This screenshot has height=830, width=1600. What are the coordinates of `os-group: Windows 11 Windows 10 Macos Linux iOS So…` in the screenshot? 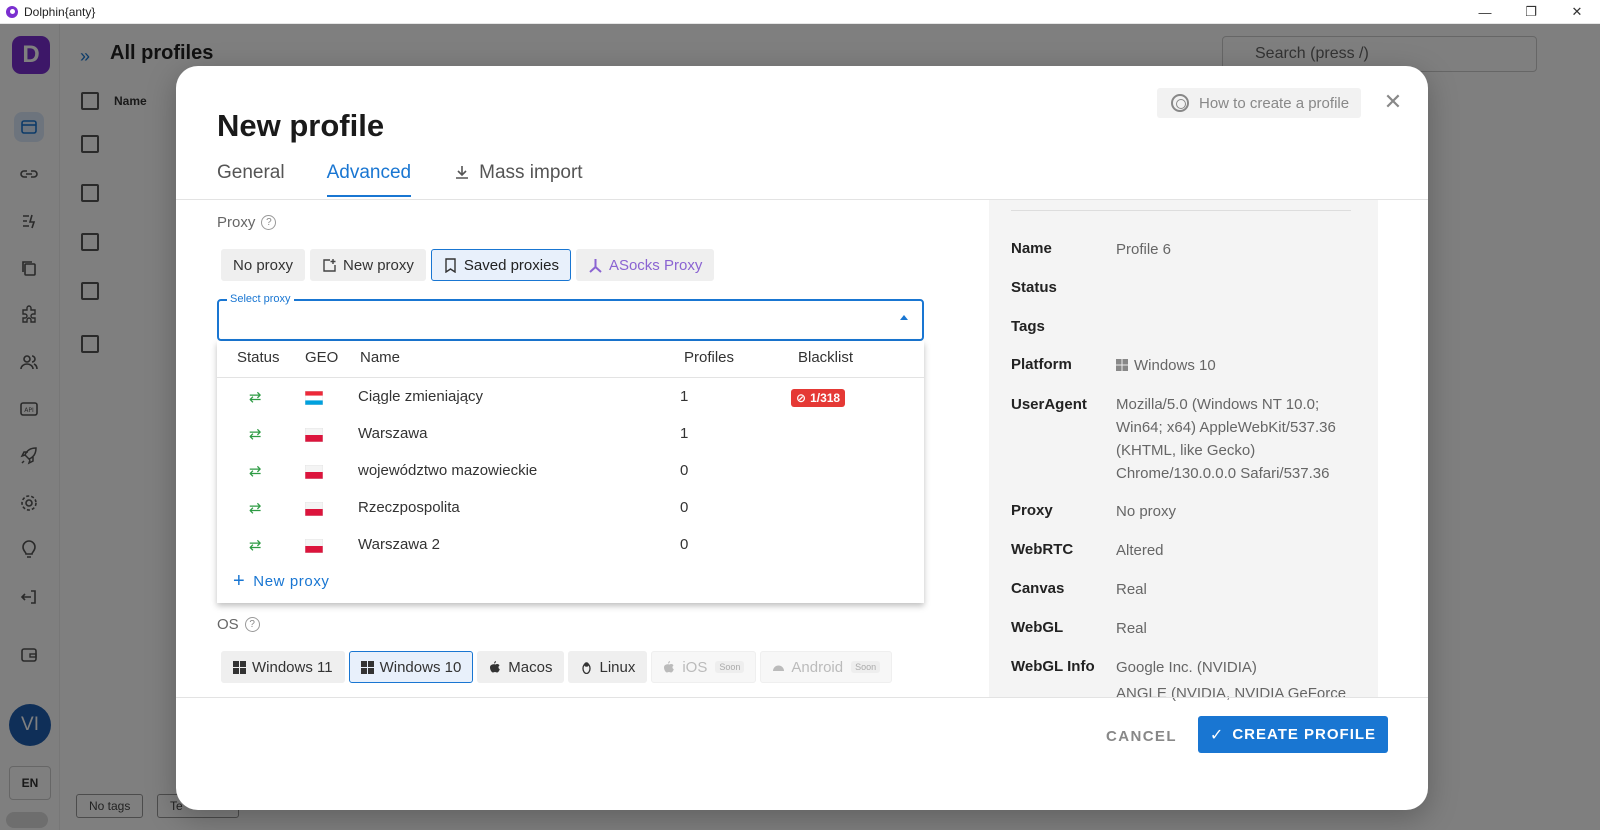 It's located at (558, 667).